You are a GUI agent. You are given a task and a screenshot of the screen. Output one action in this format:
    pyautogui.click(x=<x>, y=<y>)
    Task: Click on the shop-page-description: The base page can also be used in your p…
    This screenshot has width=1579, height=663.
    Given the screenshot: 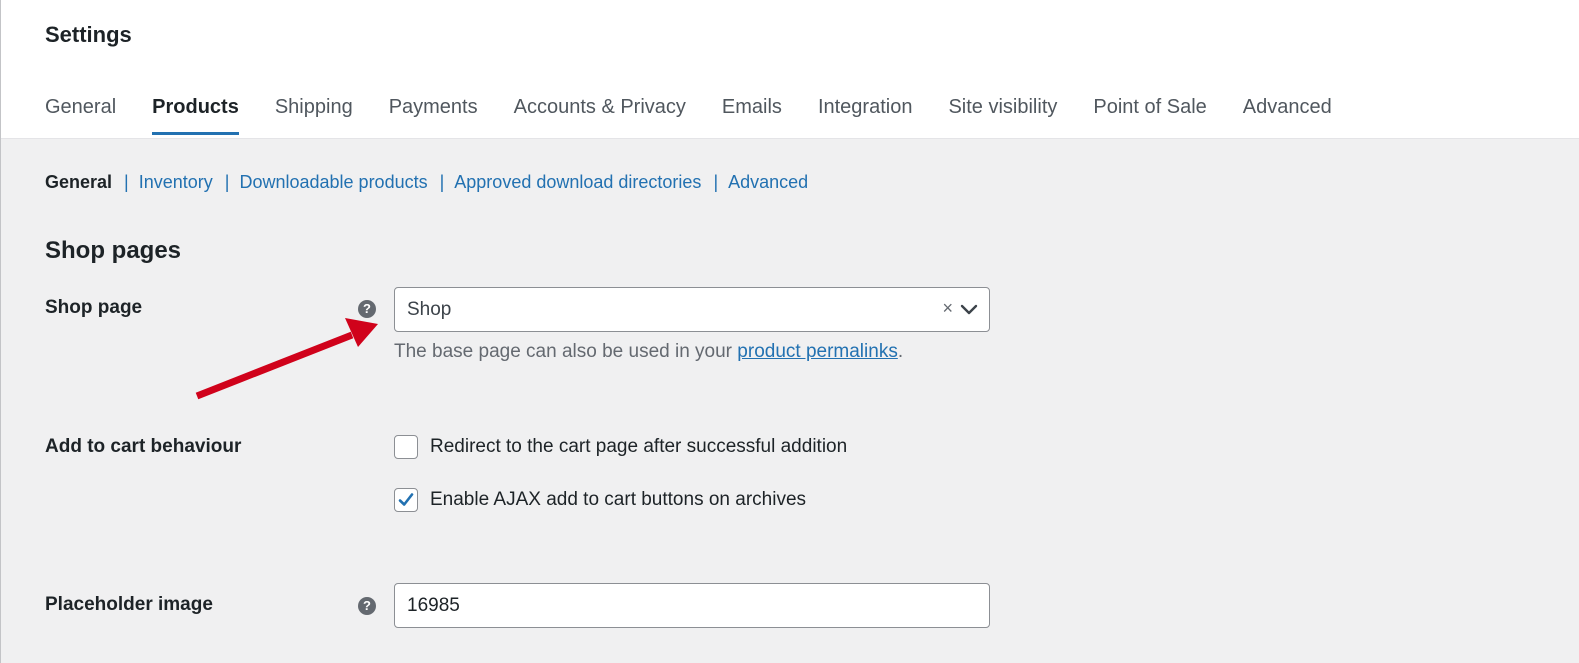 What is the action you would take?
    pyautogui.click(x=648, y=352)
    